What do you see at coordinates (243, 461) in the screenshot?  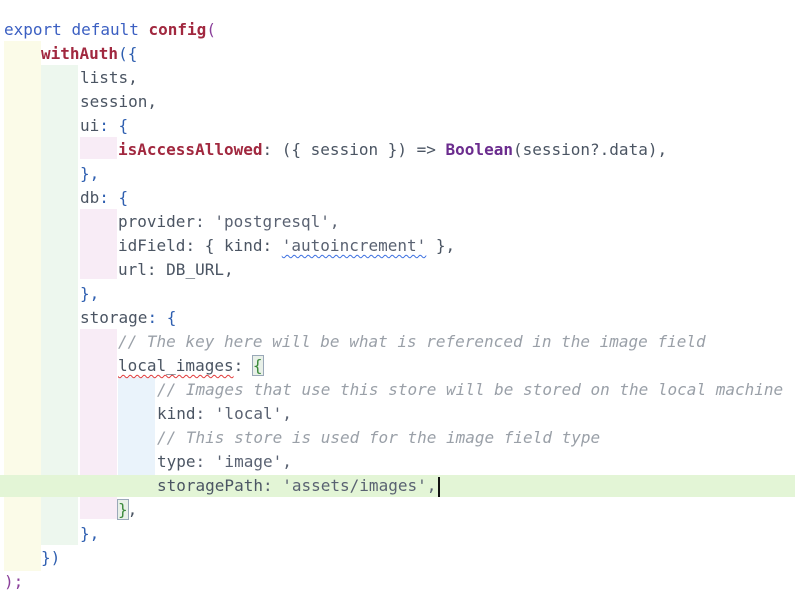 I see `type-value: : 'image',` at bounding box center [243, 461].